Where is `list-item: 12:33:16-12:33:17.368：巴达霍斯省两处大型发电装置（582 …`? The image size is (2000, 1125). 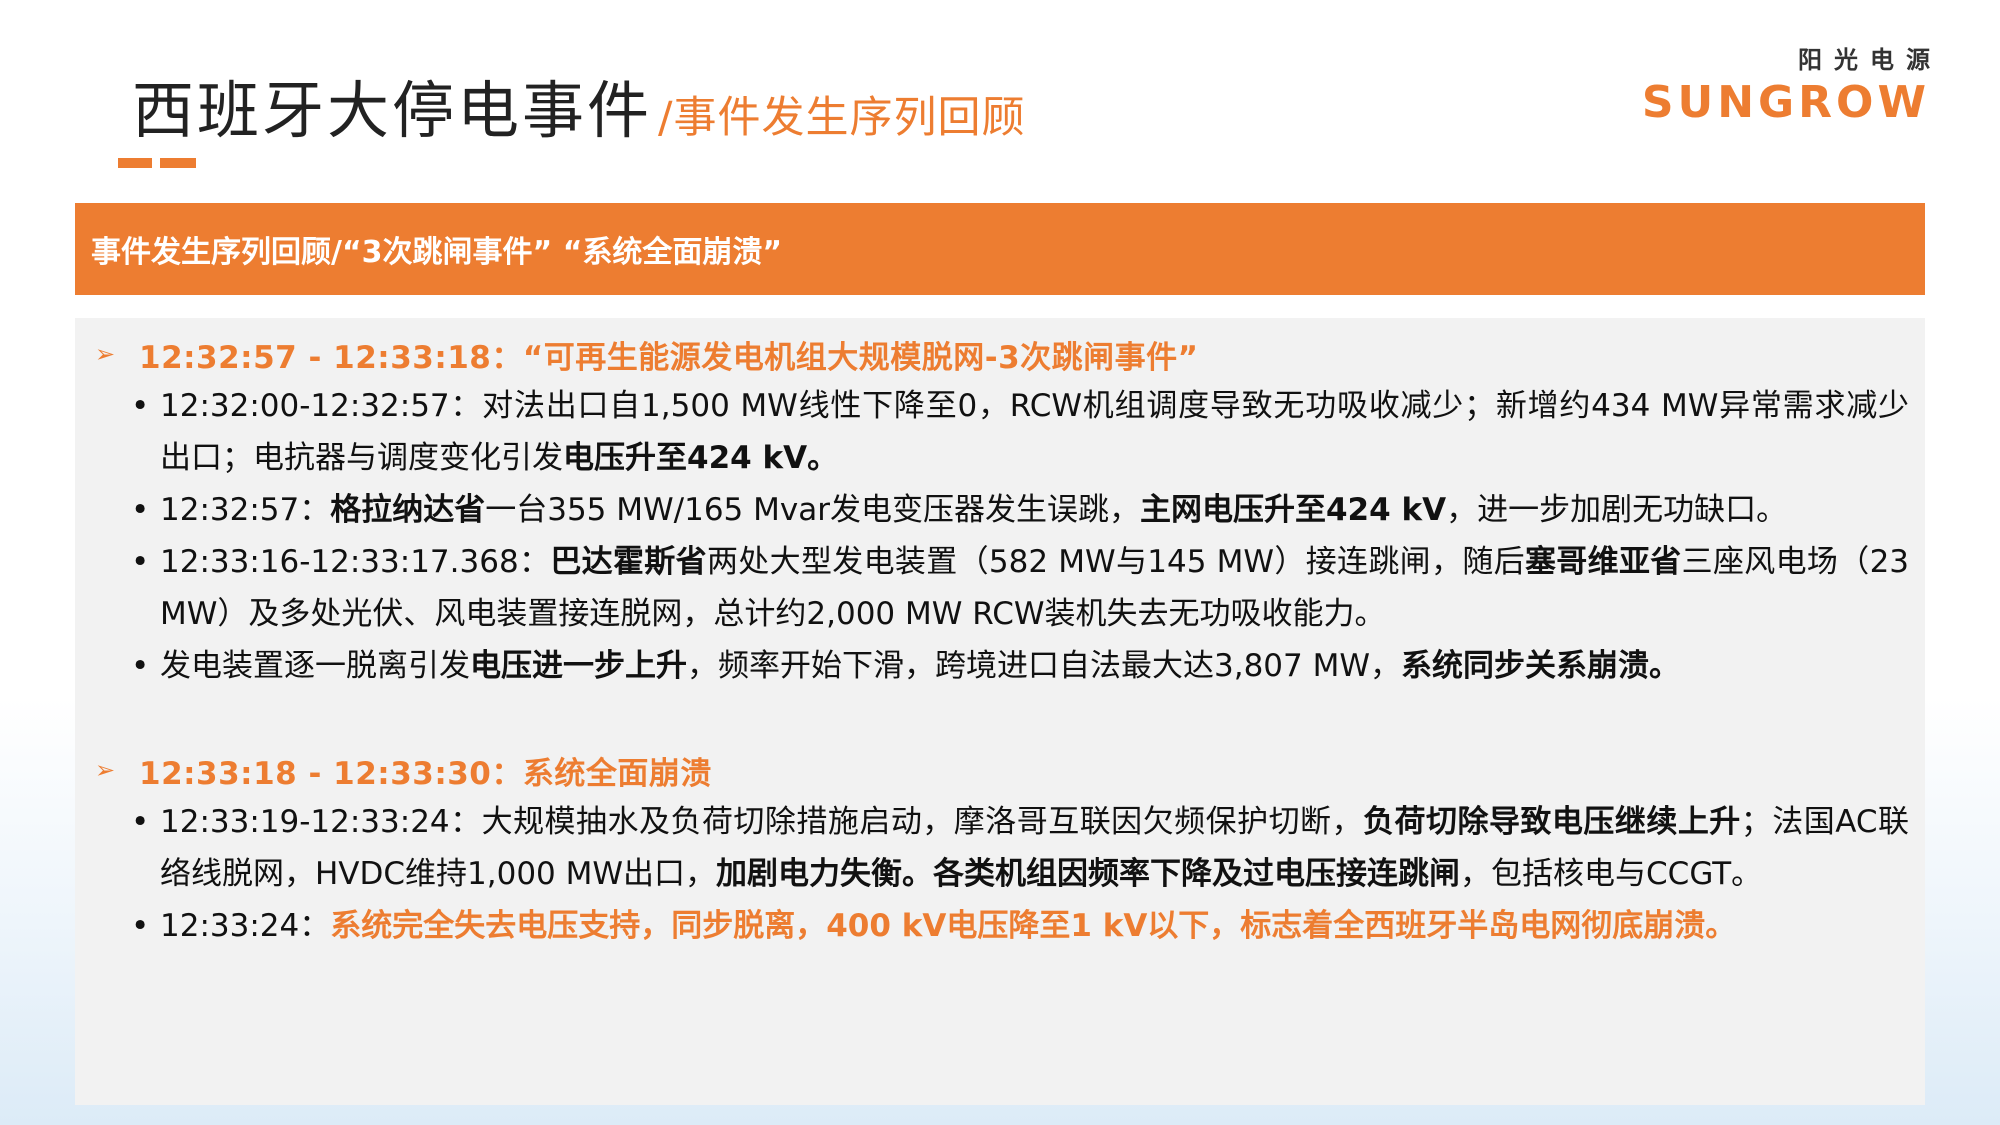 list-item: 12:33:16-12:33:17.368：巴达霍斯省两处大型发电装置（582 … is located at coordinates (1001, 588).